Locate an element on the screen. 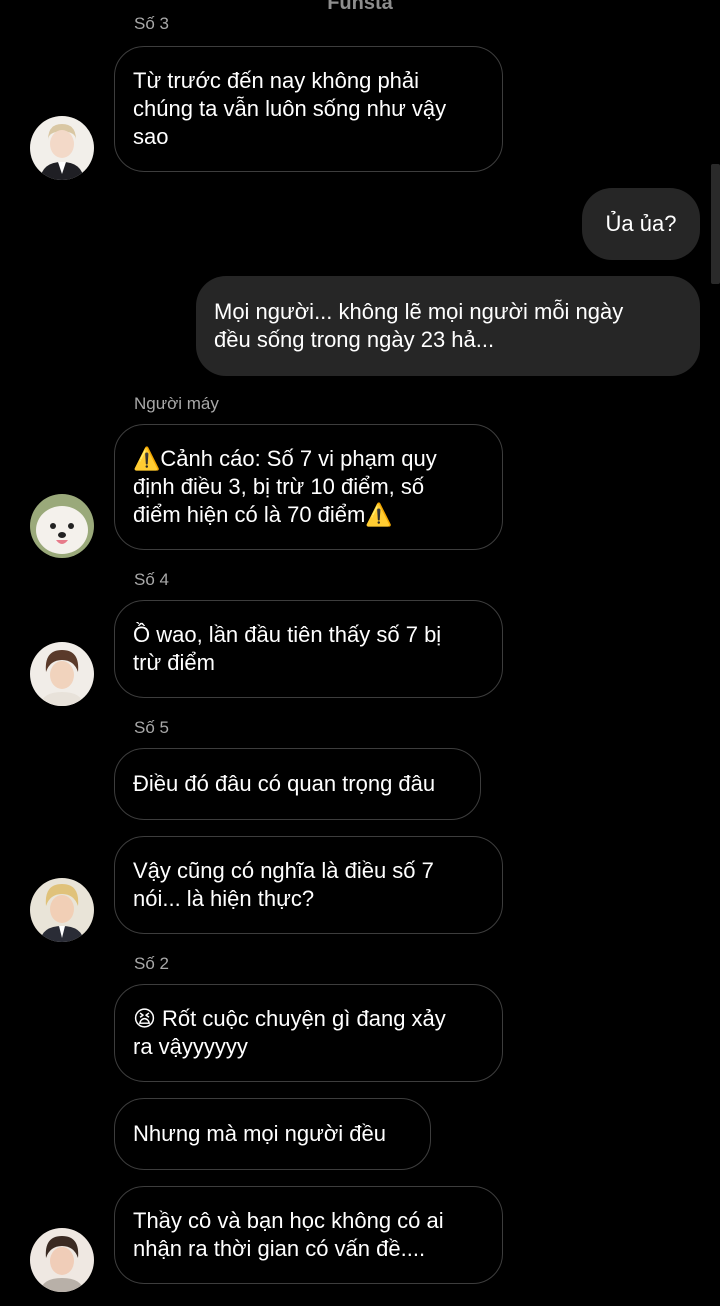 The image size is (720, 1306). avatar-so5 is located at coordinates (62, 910).